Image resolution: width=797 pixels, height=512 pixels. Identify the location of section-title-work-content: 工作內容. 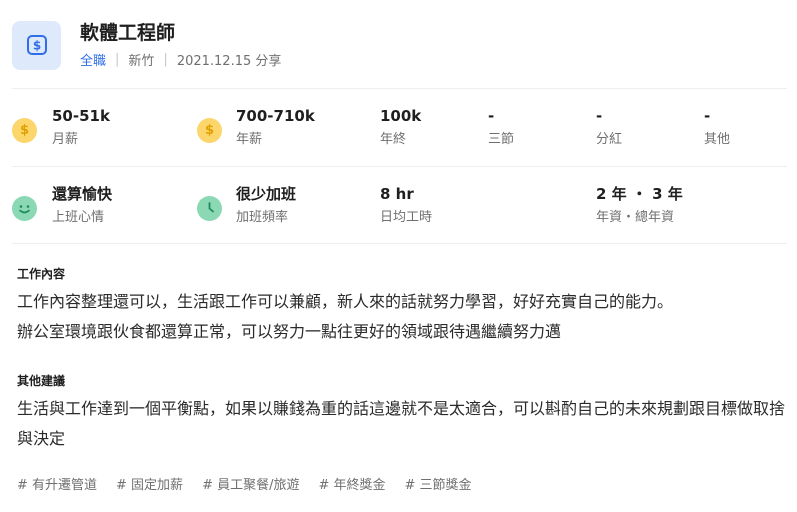
(41, 274).